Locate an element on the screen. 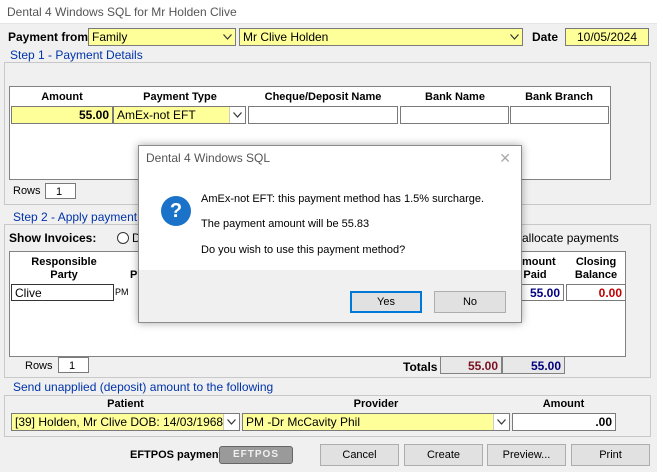 The height and width of the screenshot is (472, 657). step1-title: Step 1 - Payment Details is located at coordinates (76, 55).